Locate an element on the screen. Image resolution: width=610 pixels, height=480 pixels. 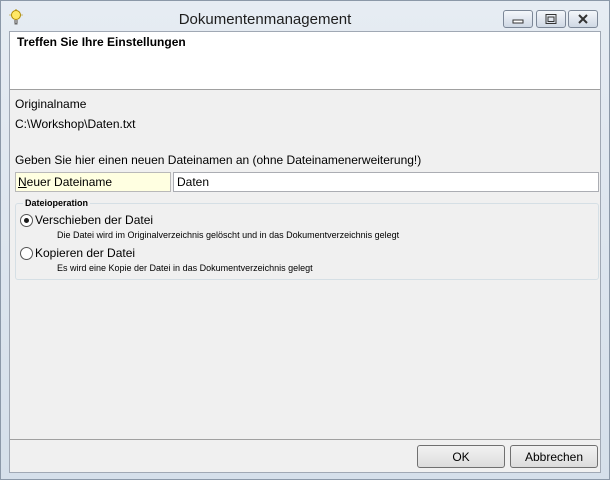
copy-file-radio is located at coordinates (26, 253).